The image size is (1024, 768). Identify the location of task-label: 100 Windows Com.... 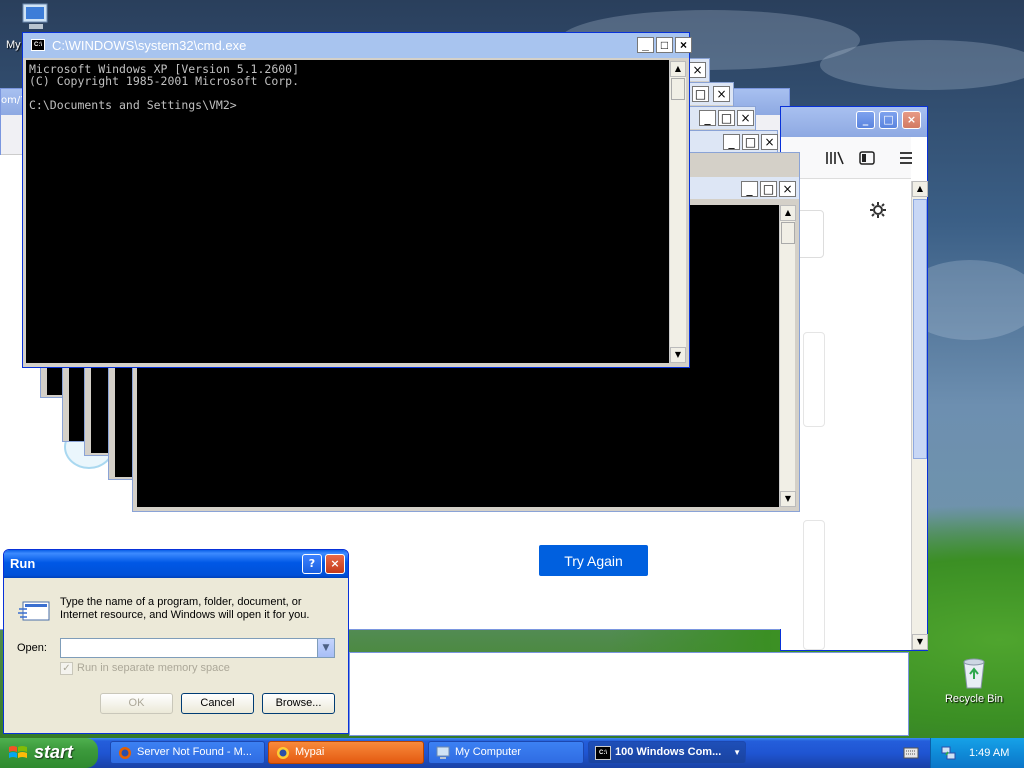
(668, 752).